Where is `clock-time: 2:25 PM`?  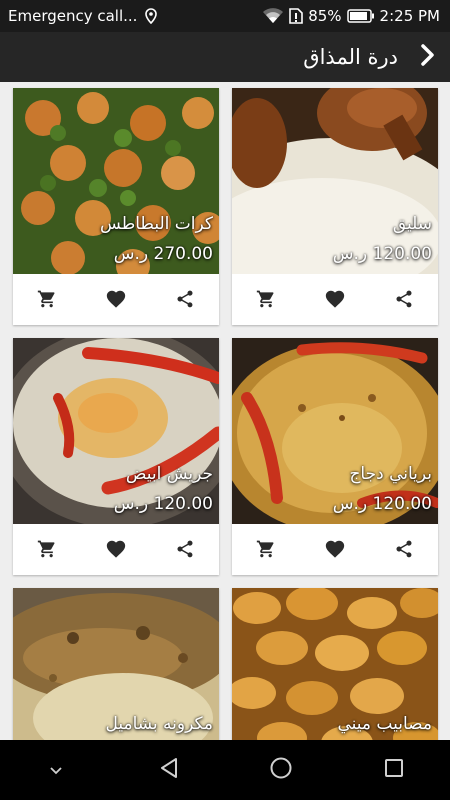 clock-time: 2:25 PM is located at coordinates (409, 16).